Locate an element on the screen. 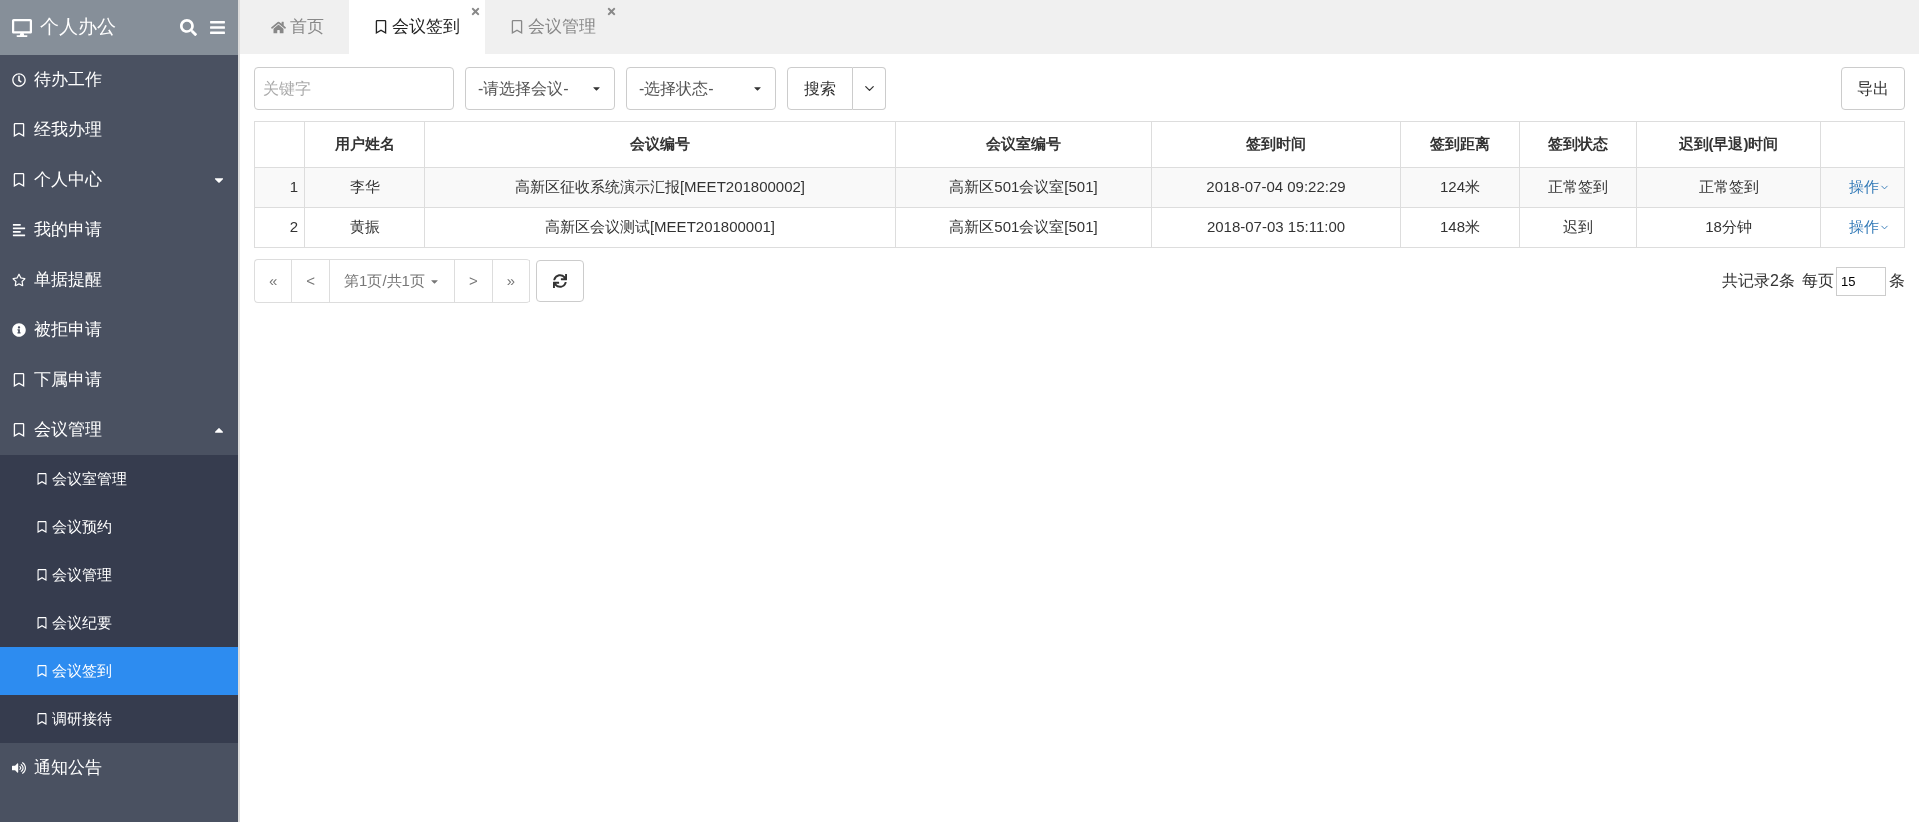  table-cell: 2018-07-04 09:22:29 is located at coordinates (1276, 187).